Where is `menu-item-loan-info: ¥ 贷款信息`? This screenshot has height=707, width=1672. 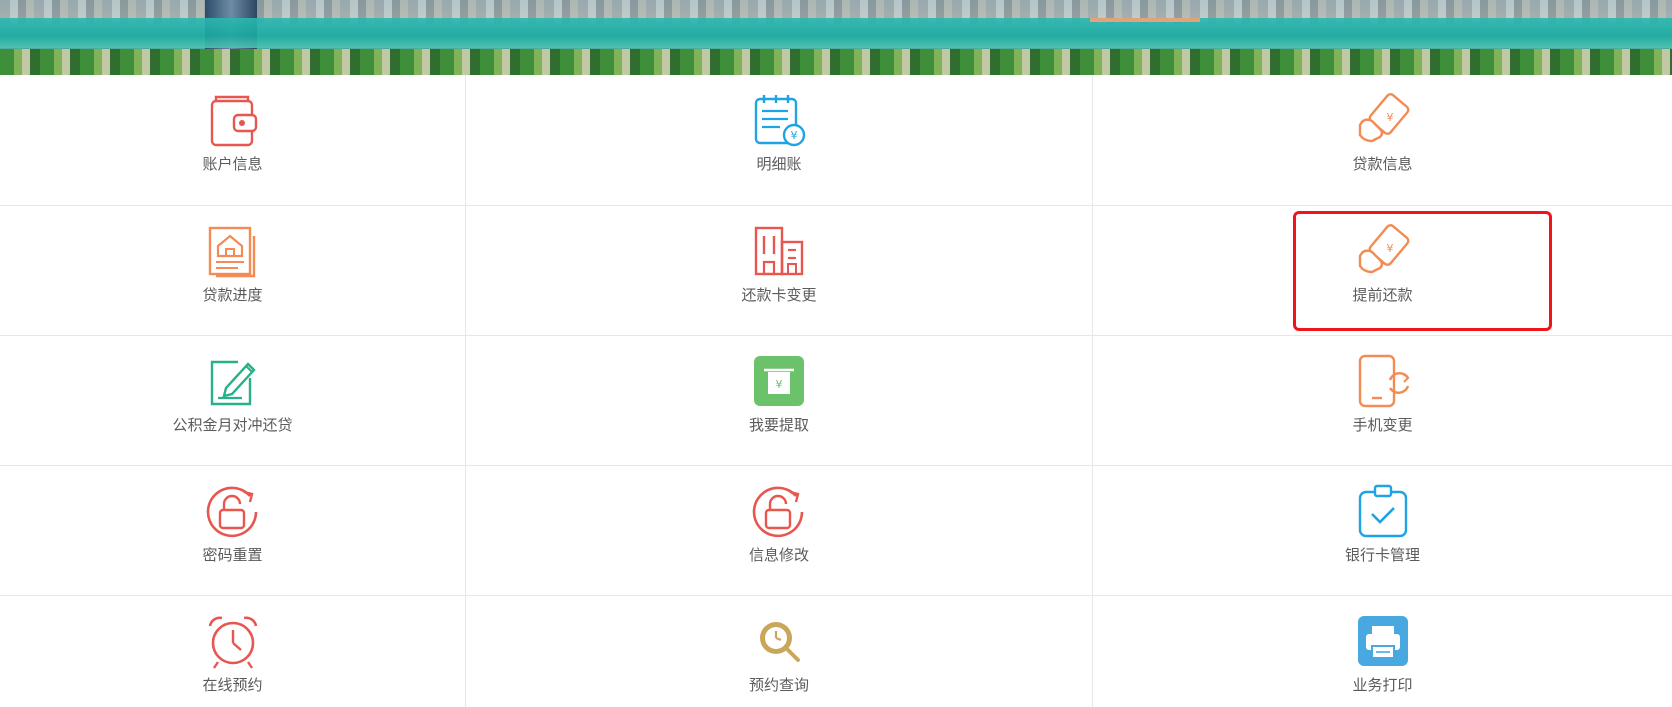
menu-item-loan-info: ¥ 贷款信息 is located at coordinates (1382, 140).